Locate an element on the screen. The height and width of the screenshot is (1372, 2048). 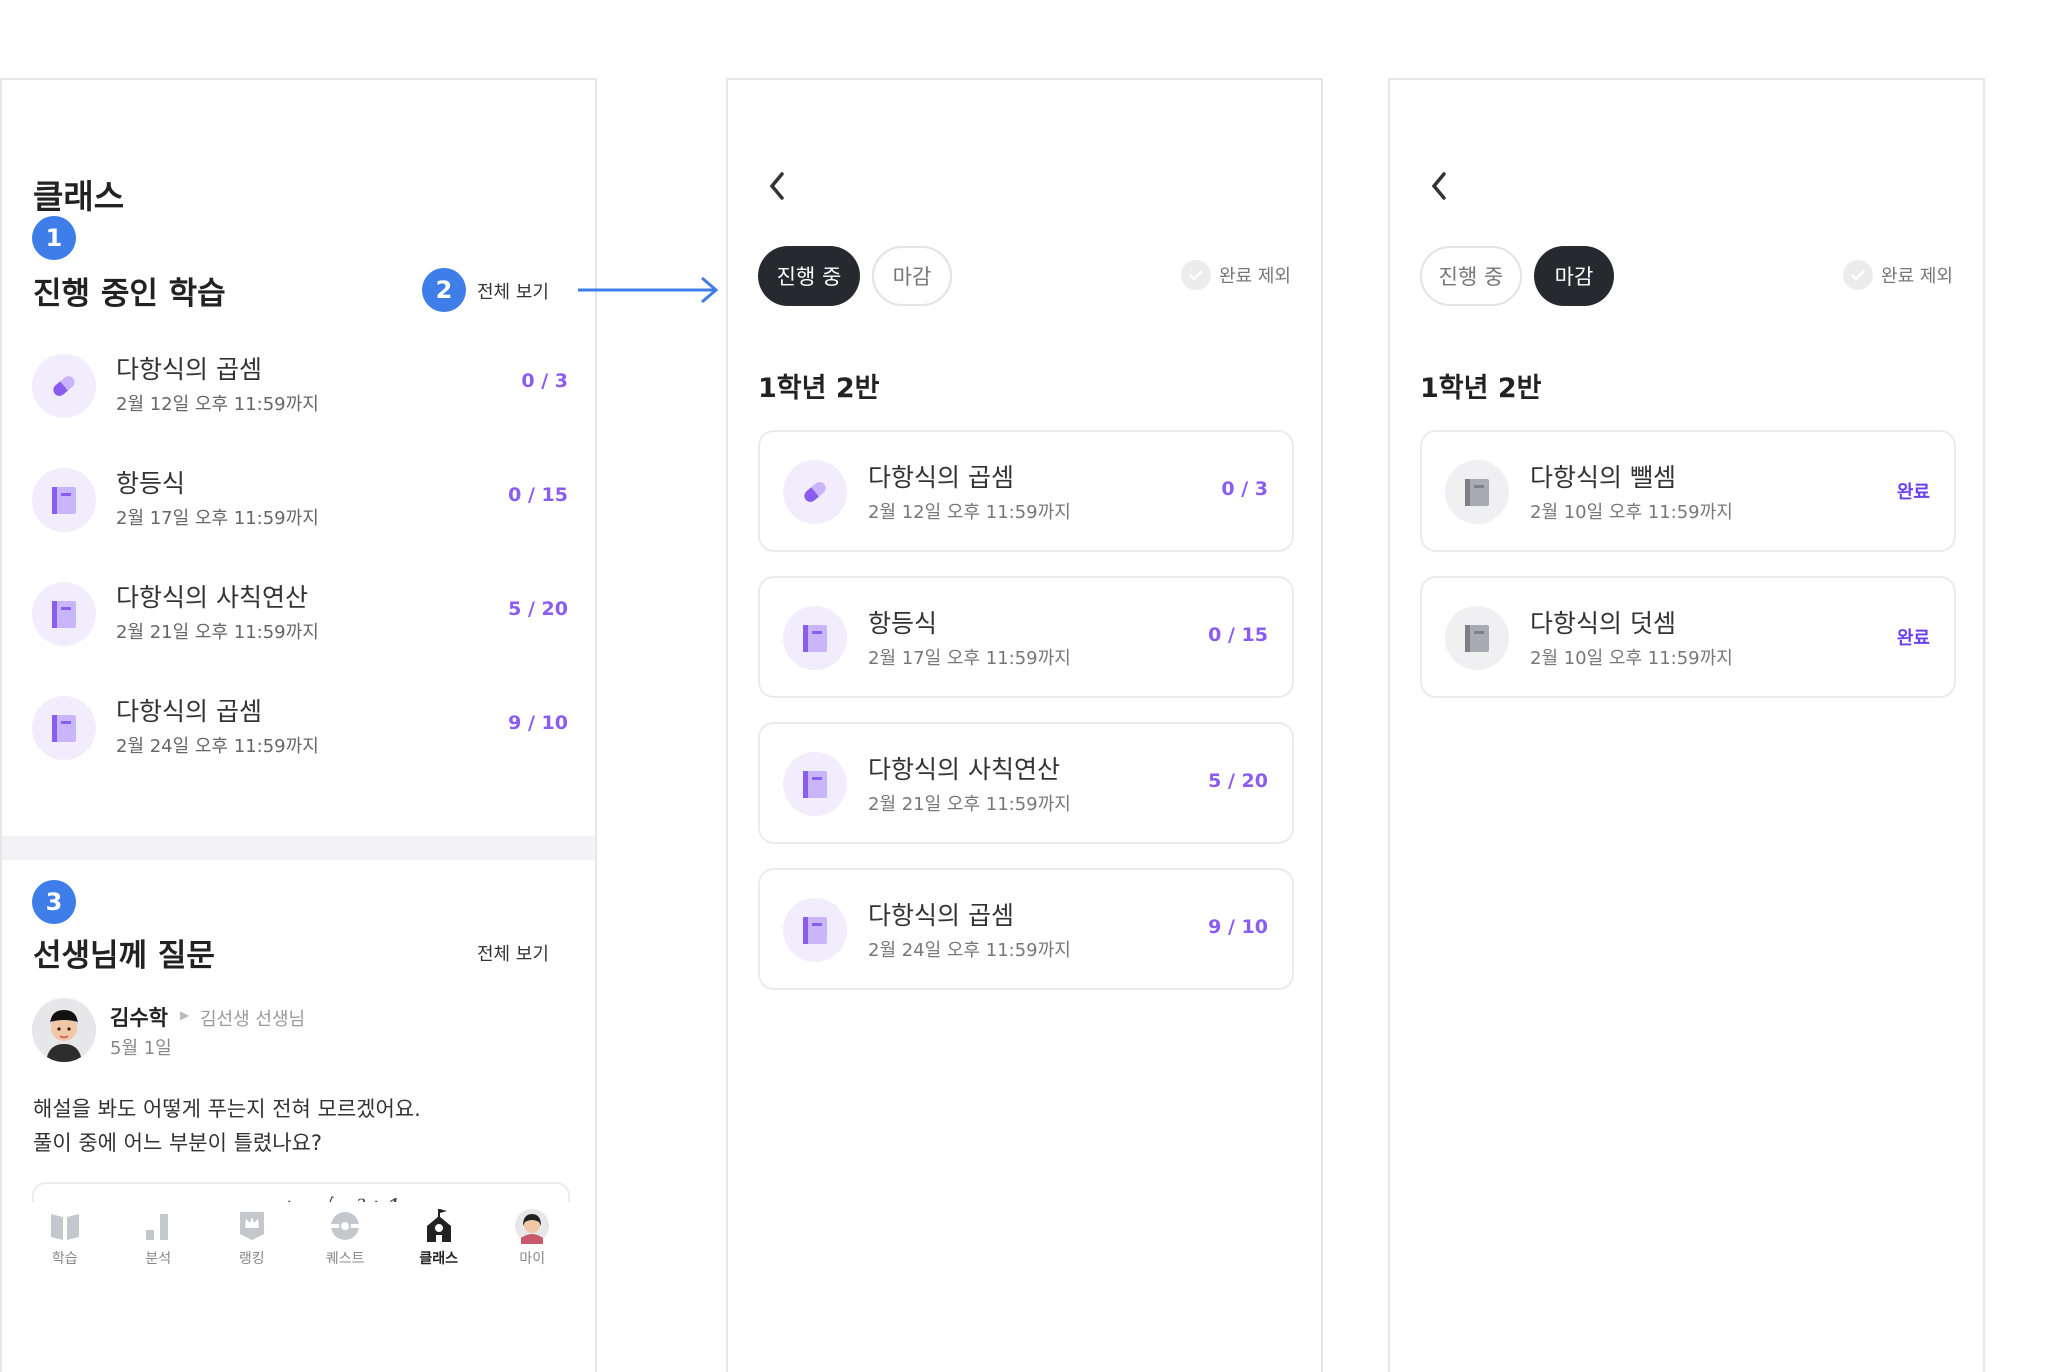
assignment-card: 항등식 2월 17일 오후 11:59까지 0 / 15 is located at coordinates (1026, 637).